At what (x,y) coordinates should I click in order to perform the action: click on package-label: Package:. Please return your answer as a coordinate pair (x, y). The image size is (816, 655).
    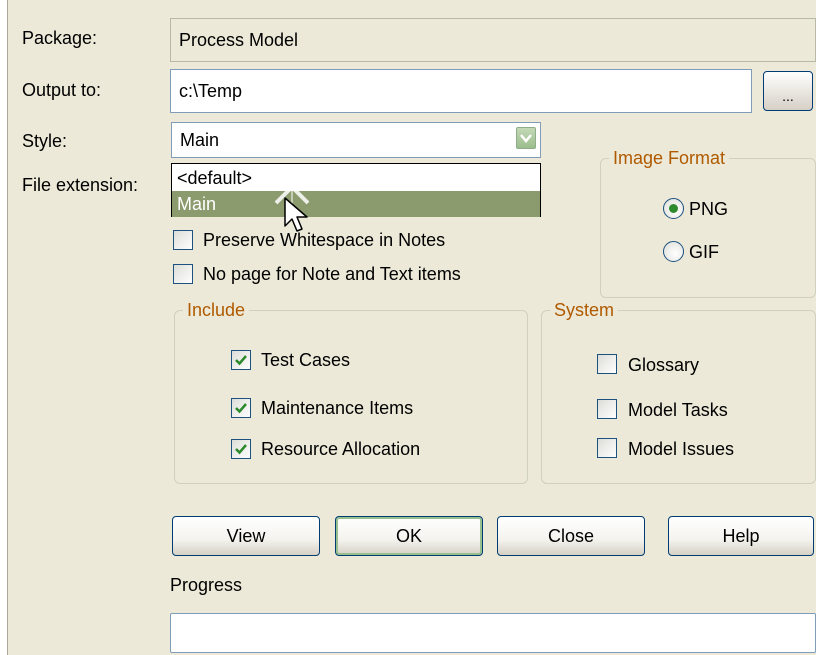
    Looking at the image, I should click on (60, 38).